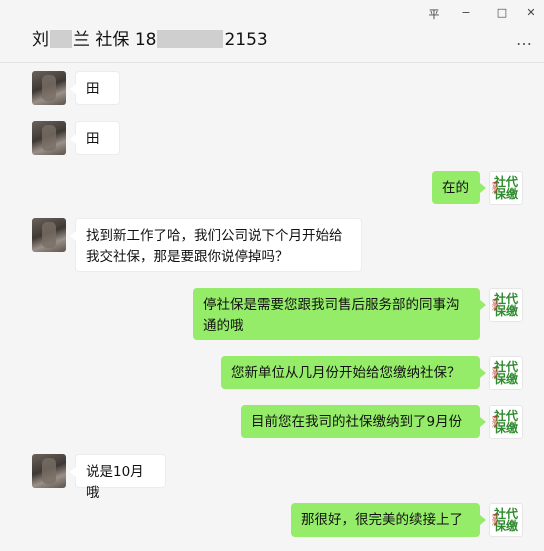 The height and width of the screenshot is (551, 544). Describe the element at coordinates (363, 421) in the screenshot. I see `message-bubble: 目前您在我司的社保缴纳到了9月份` at that location.